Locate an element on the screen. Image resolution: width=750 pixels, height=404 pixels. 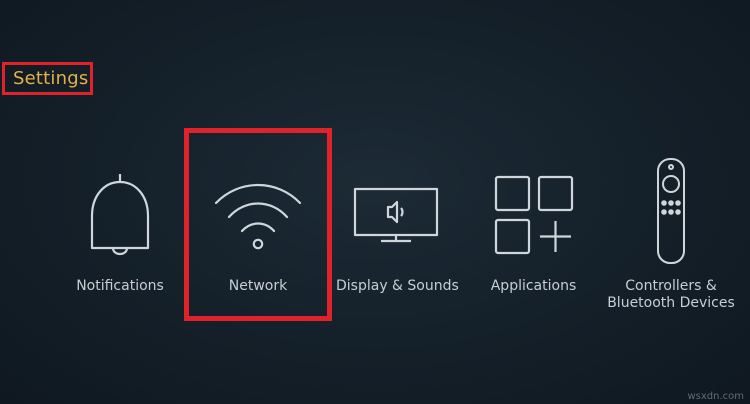
watermark: wsxdn.com is located at coordinates (715, 396).